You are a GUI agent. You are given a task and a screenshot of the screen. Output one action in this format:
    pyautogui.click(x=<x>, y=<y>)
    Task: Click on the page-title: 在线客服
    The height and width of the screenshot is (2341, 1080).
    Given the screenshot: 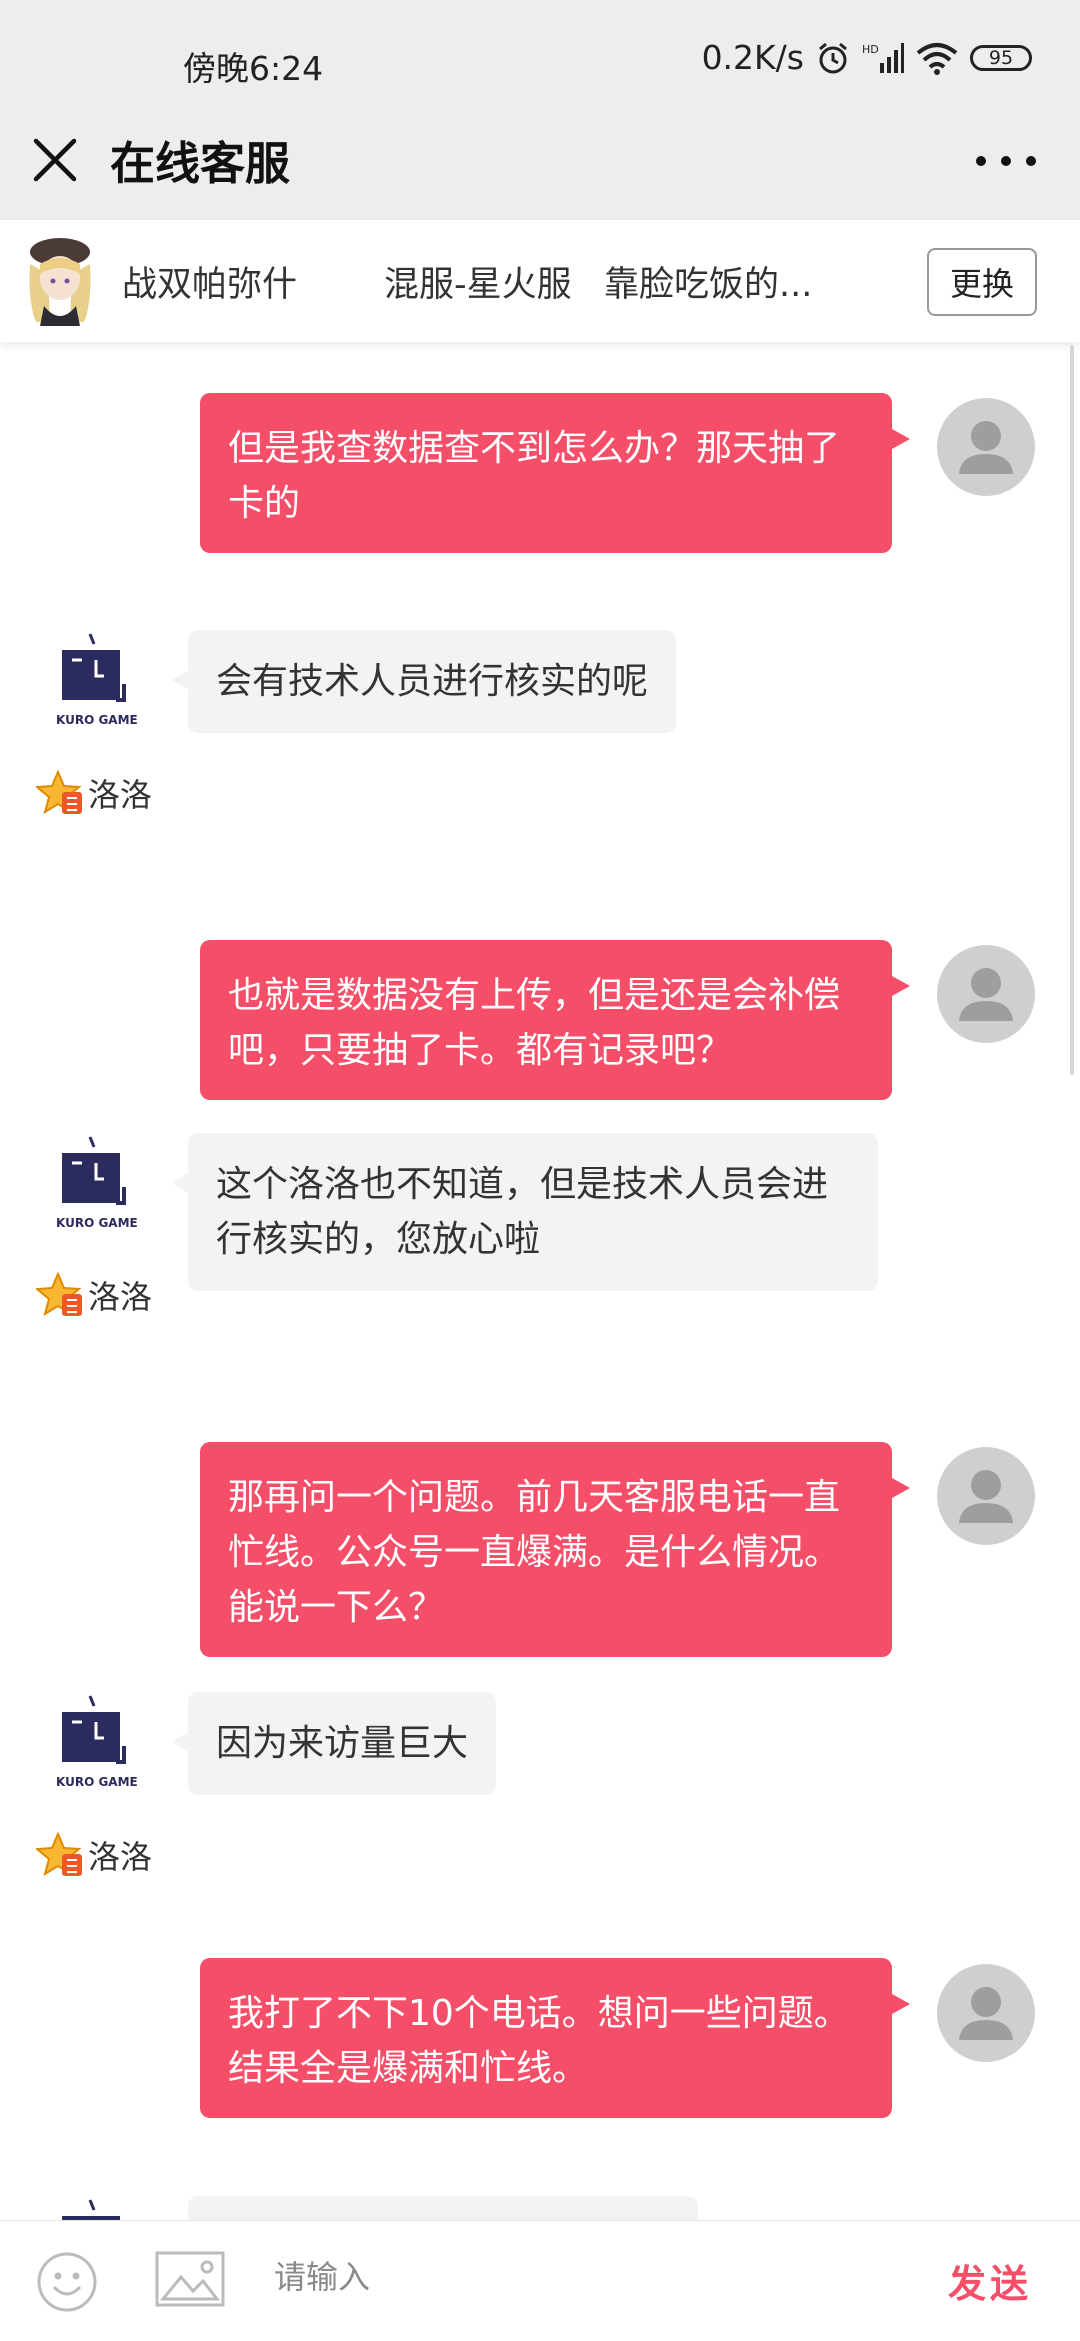 What is the action you would take?
    pyautogui.click(x=200, y=163)
    